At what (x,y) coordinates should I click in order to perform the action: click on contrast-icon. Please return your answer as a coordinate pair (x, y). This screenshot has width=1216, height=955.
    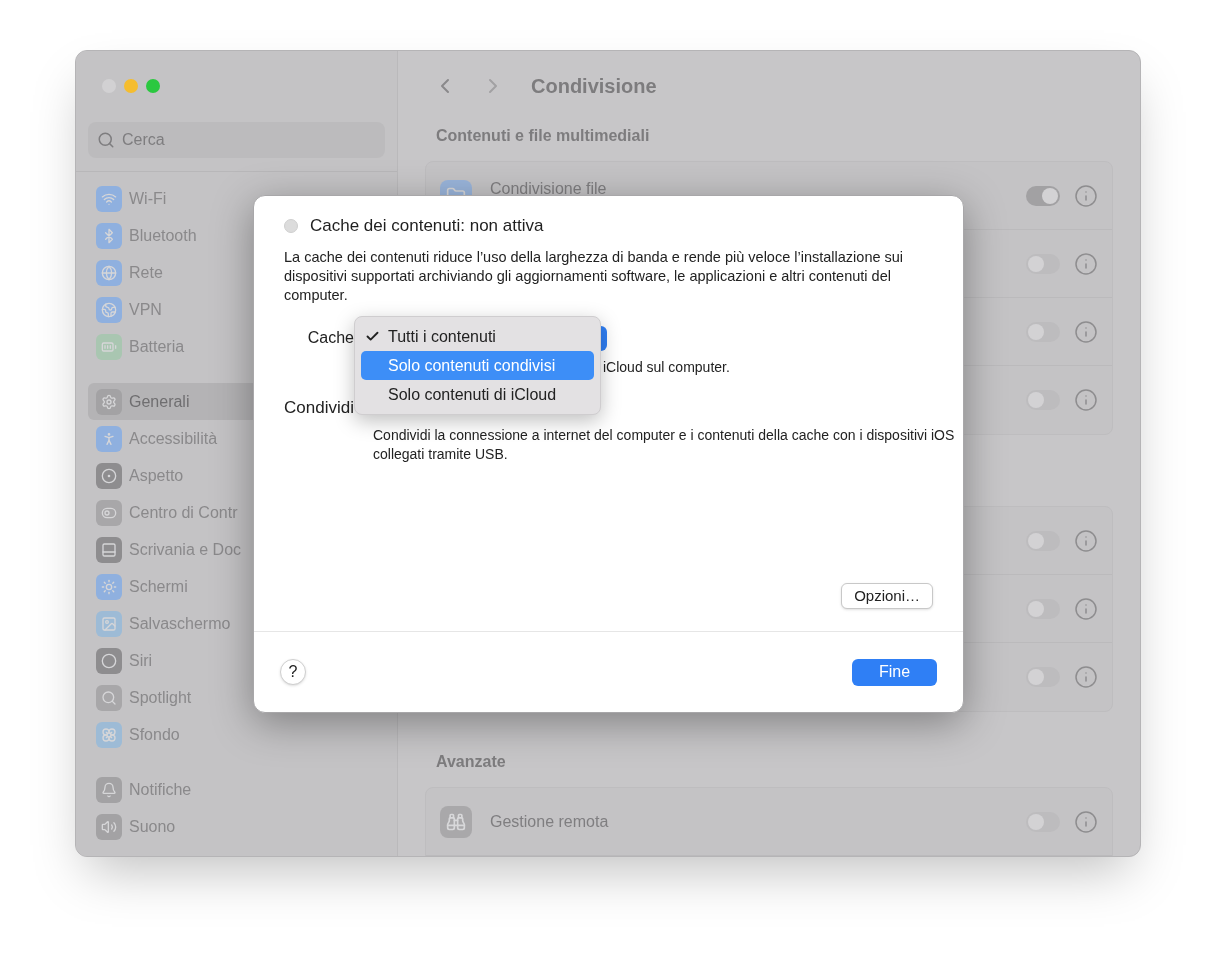
    Looking at the image, I should click on (109, 475).